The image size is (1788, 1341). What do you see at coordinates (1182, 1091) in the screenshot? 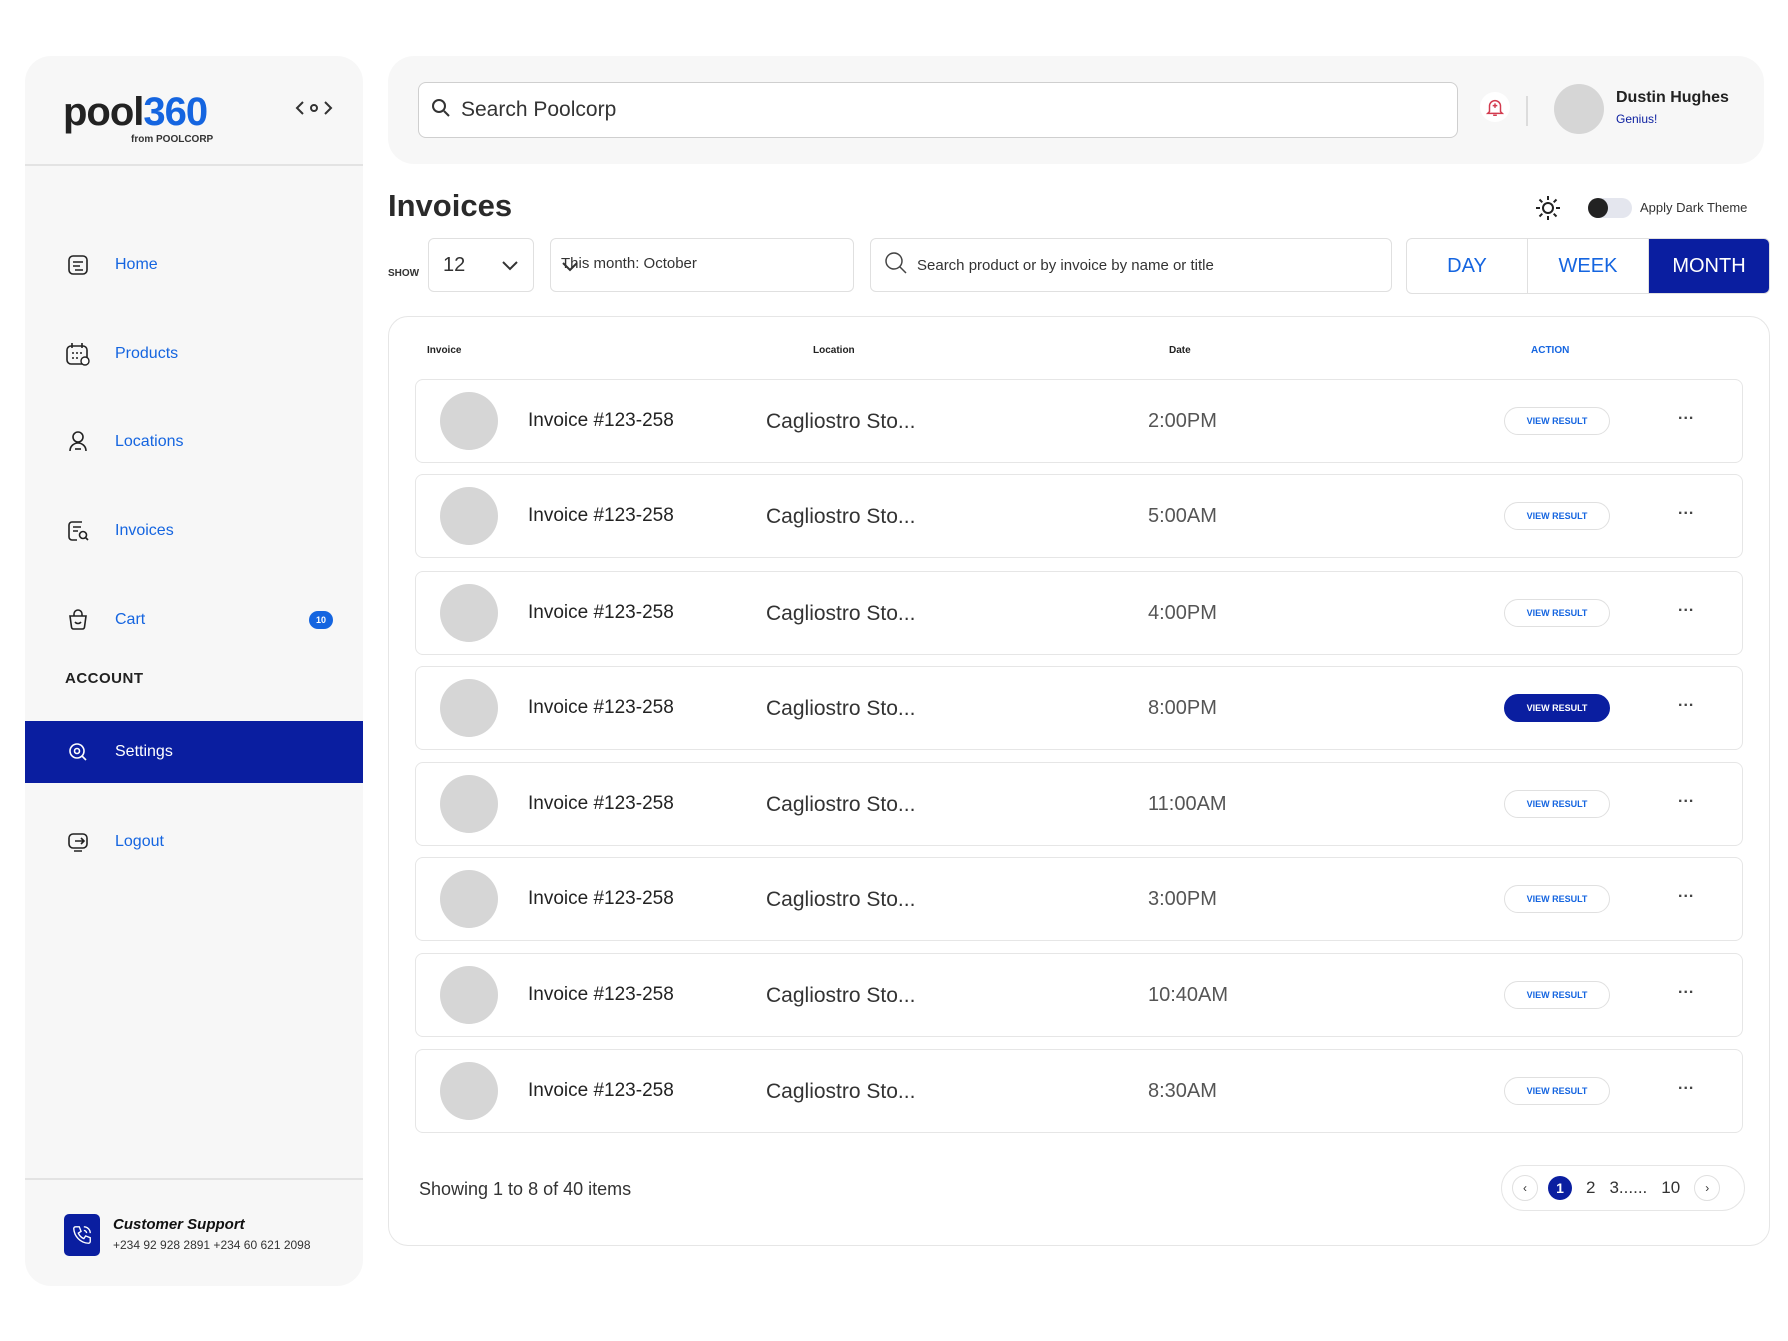
I see `invoice-time: 8:30AM` at bounding box center [1182, 1091].